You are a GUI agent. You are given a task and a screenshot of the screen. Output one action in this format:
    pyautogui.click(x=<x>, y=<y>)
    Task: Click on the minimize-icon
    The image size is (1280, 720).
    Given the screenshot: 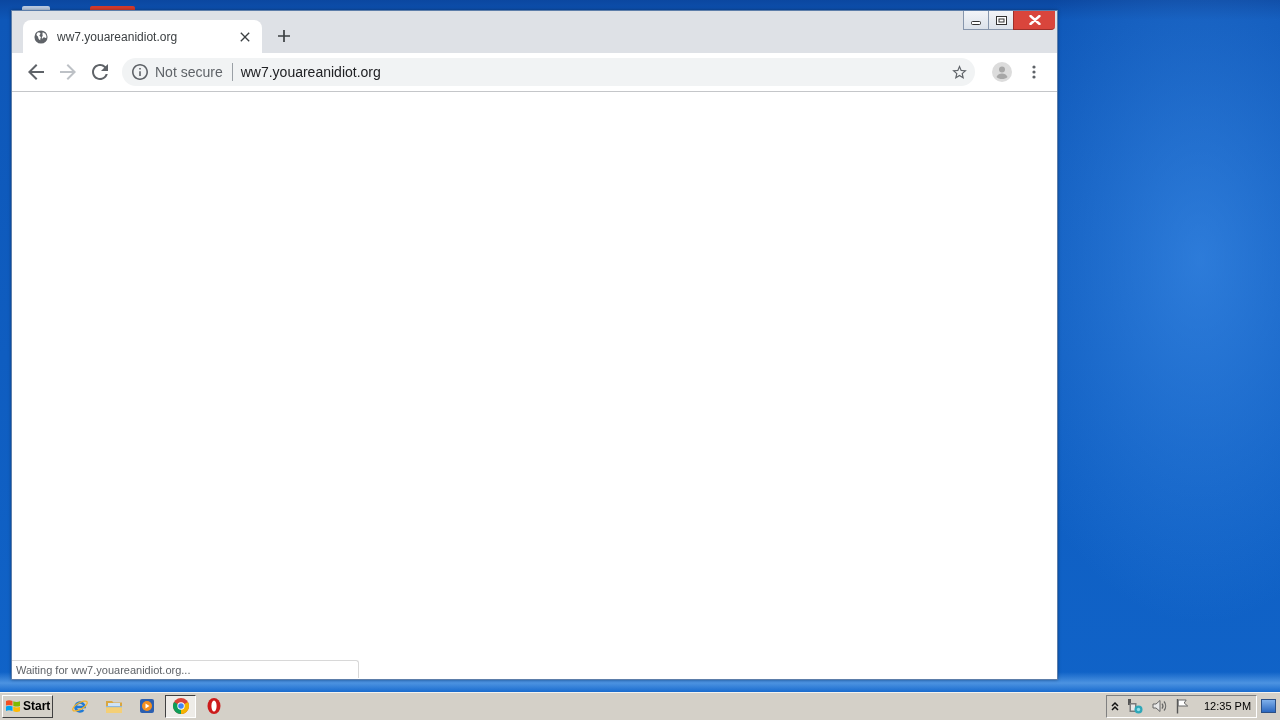 What is the action you would take?
    pyautogui.click(x=976, y=23)
    